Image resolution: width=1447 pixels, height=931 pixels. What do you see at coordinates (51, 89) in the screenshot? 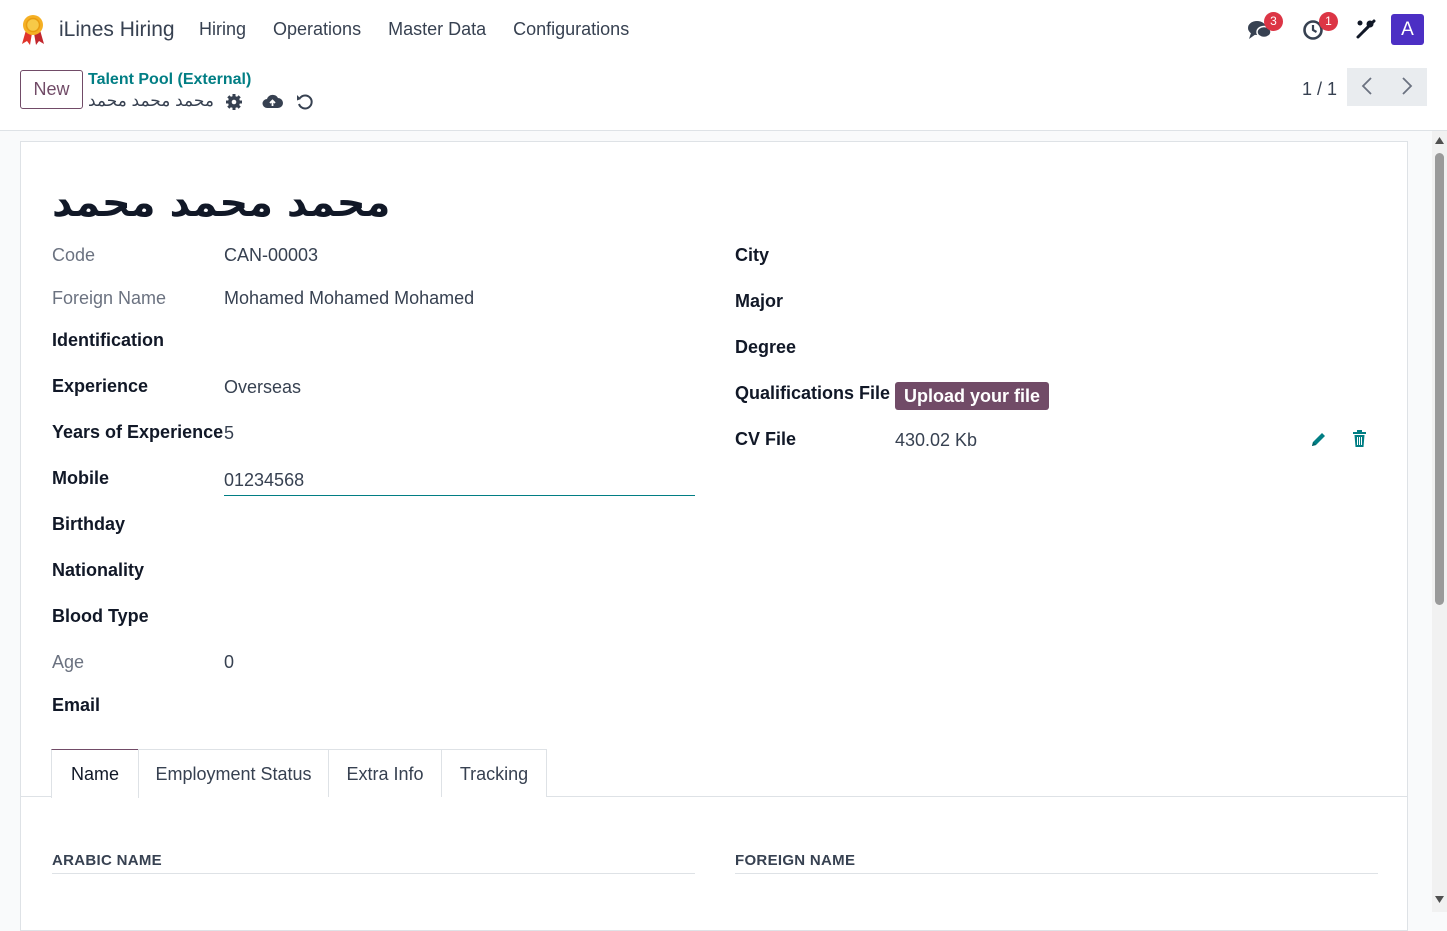
I see `new-button: New` at bounding box center [51, 89].